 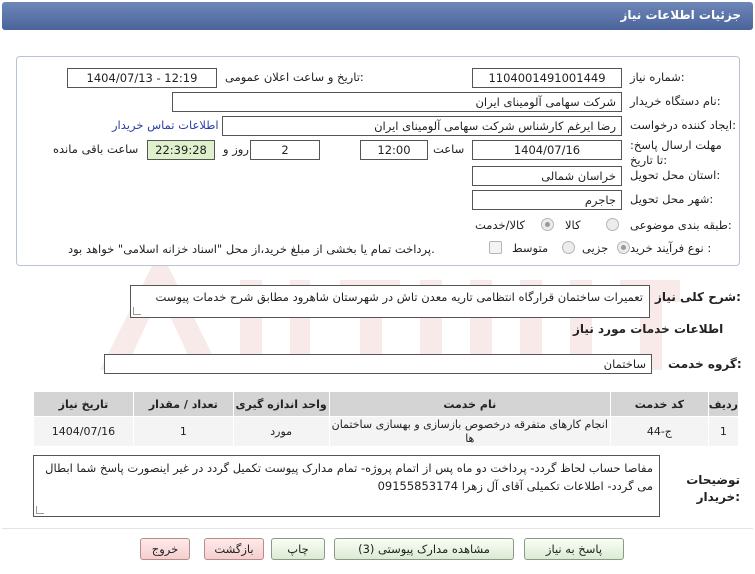 I want to click on reply-button: پاسخ به نیاز, so click(x=574, y=549).